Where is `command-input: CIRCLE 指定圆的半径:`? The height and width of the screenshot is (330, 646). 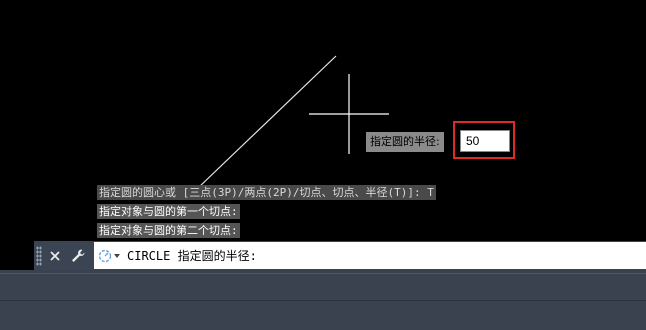
command-input: CIRCLE 指定圆的半径: is located at coordinates (370, 255).